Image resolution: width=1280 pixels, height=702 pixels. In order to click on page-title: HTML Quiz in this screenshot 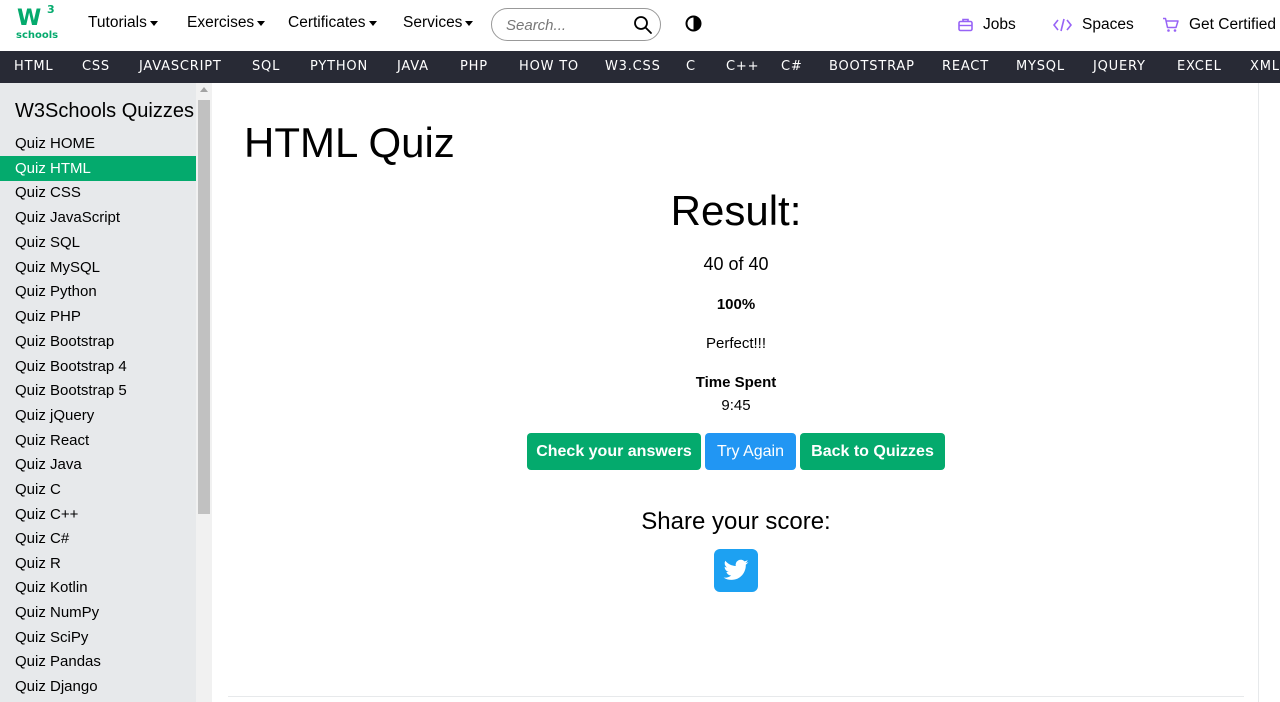, I will do `click(349, 142)`.